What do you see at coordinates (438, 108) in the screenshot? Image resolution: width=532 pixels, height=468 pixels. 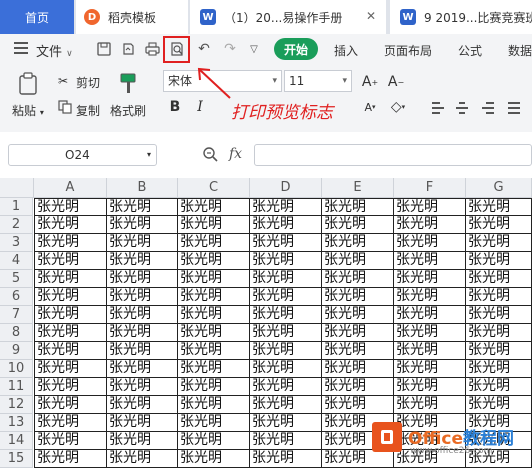 I see `align-left-icon` at bounding box center [438, 108].